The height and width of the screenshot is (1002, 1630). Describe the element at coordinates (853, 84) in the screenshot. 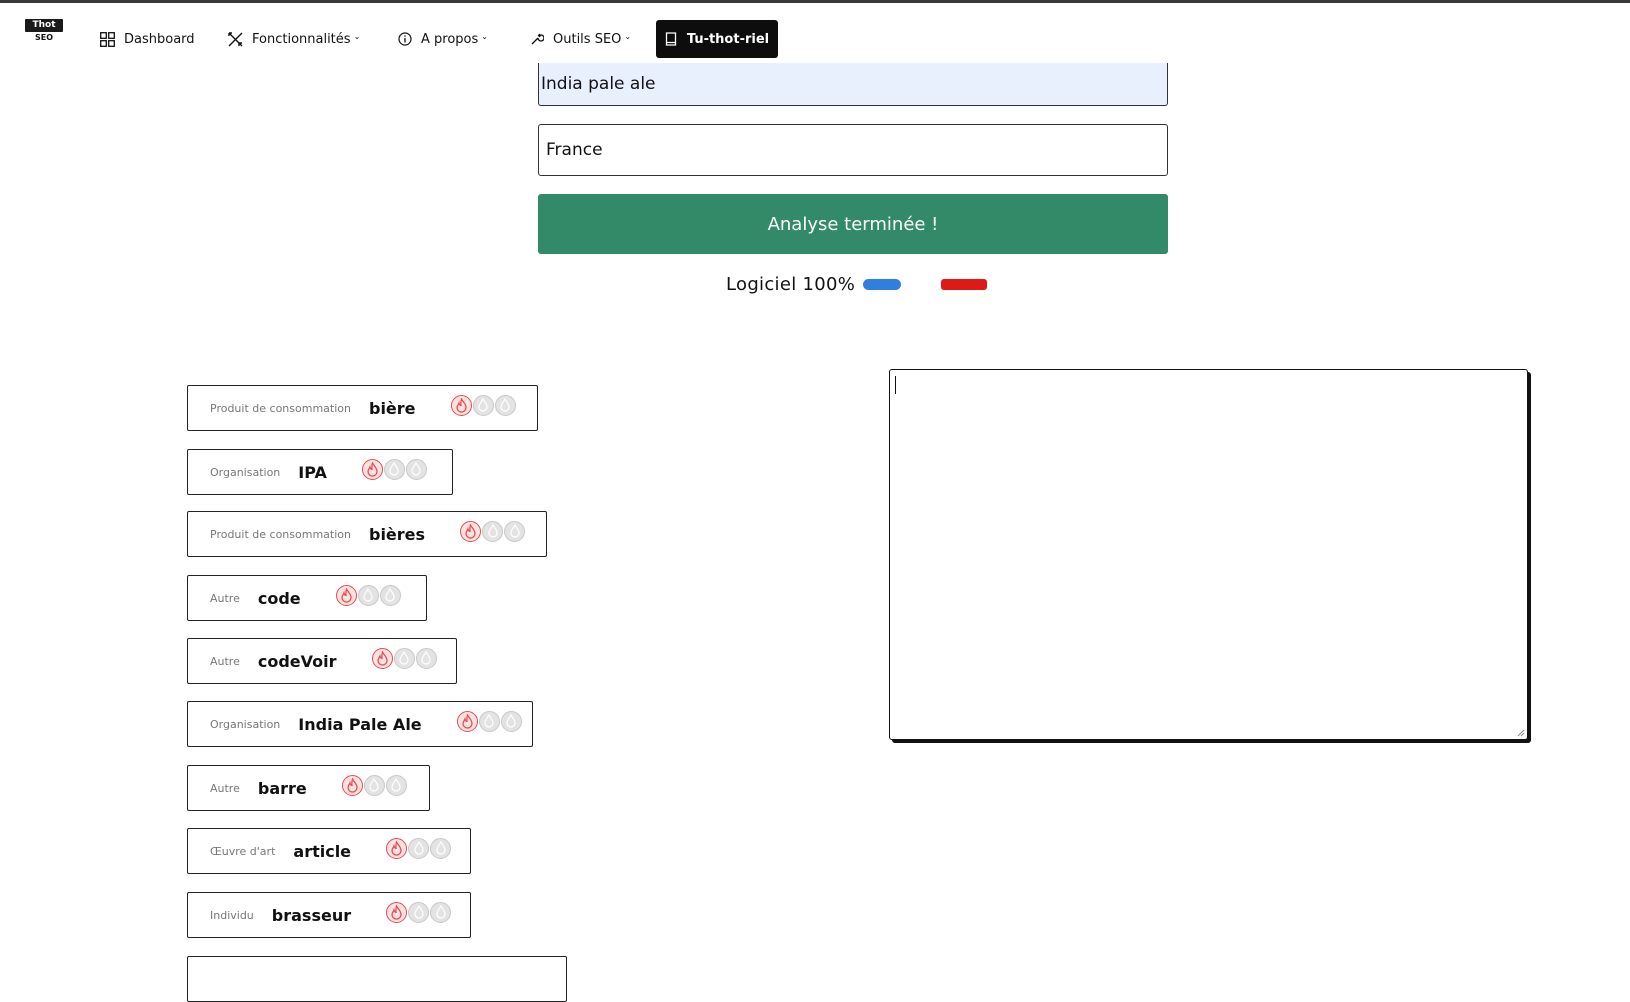

I see `keyword-input: India pale ale` at that location.